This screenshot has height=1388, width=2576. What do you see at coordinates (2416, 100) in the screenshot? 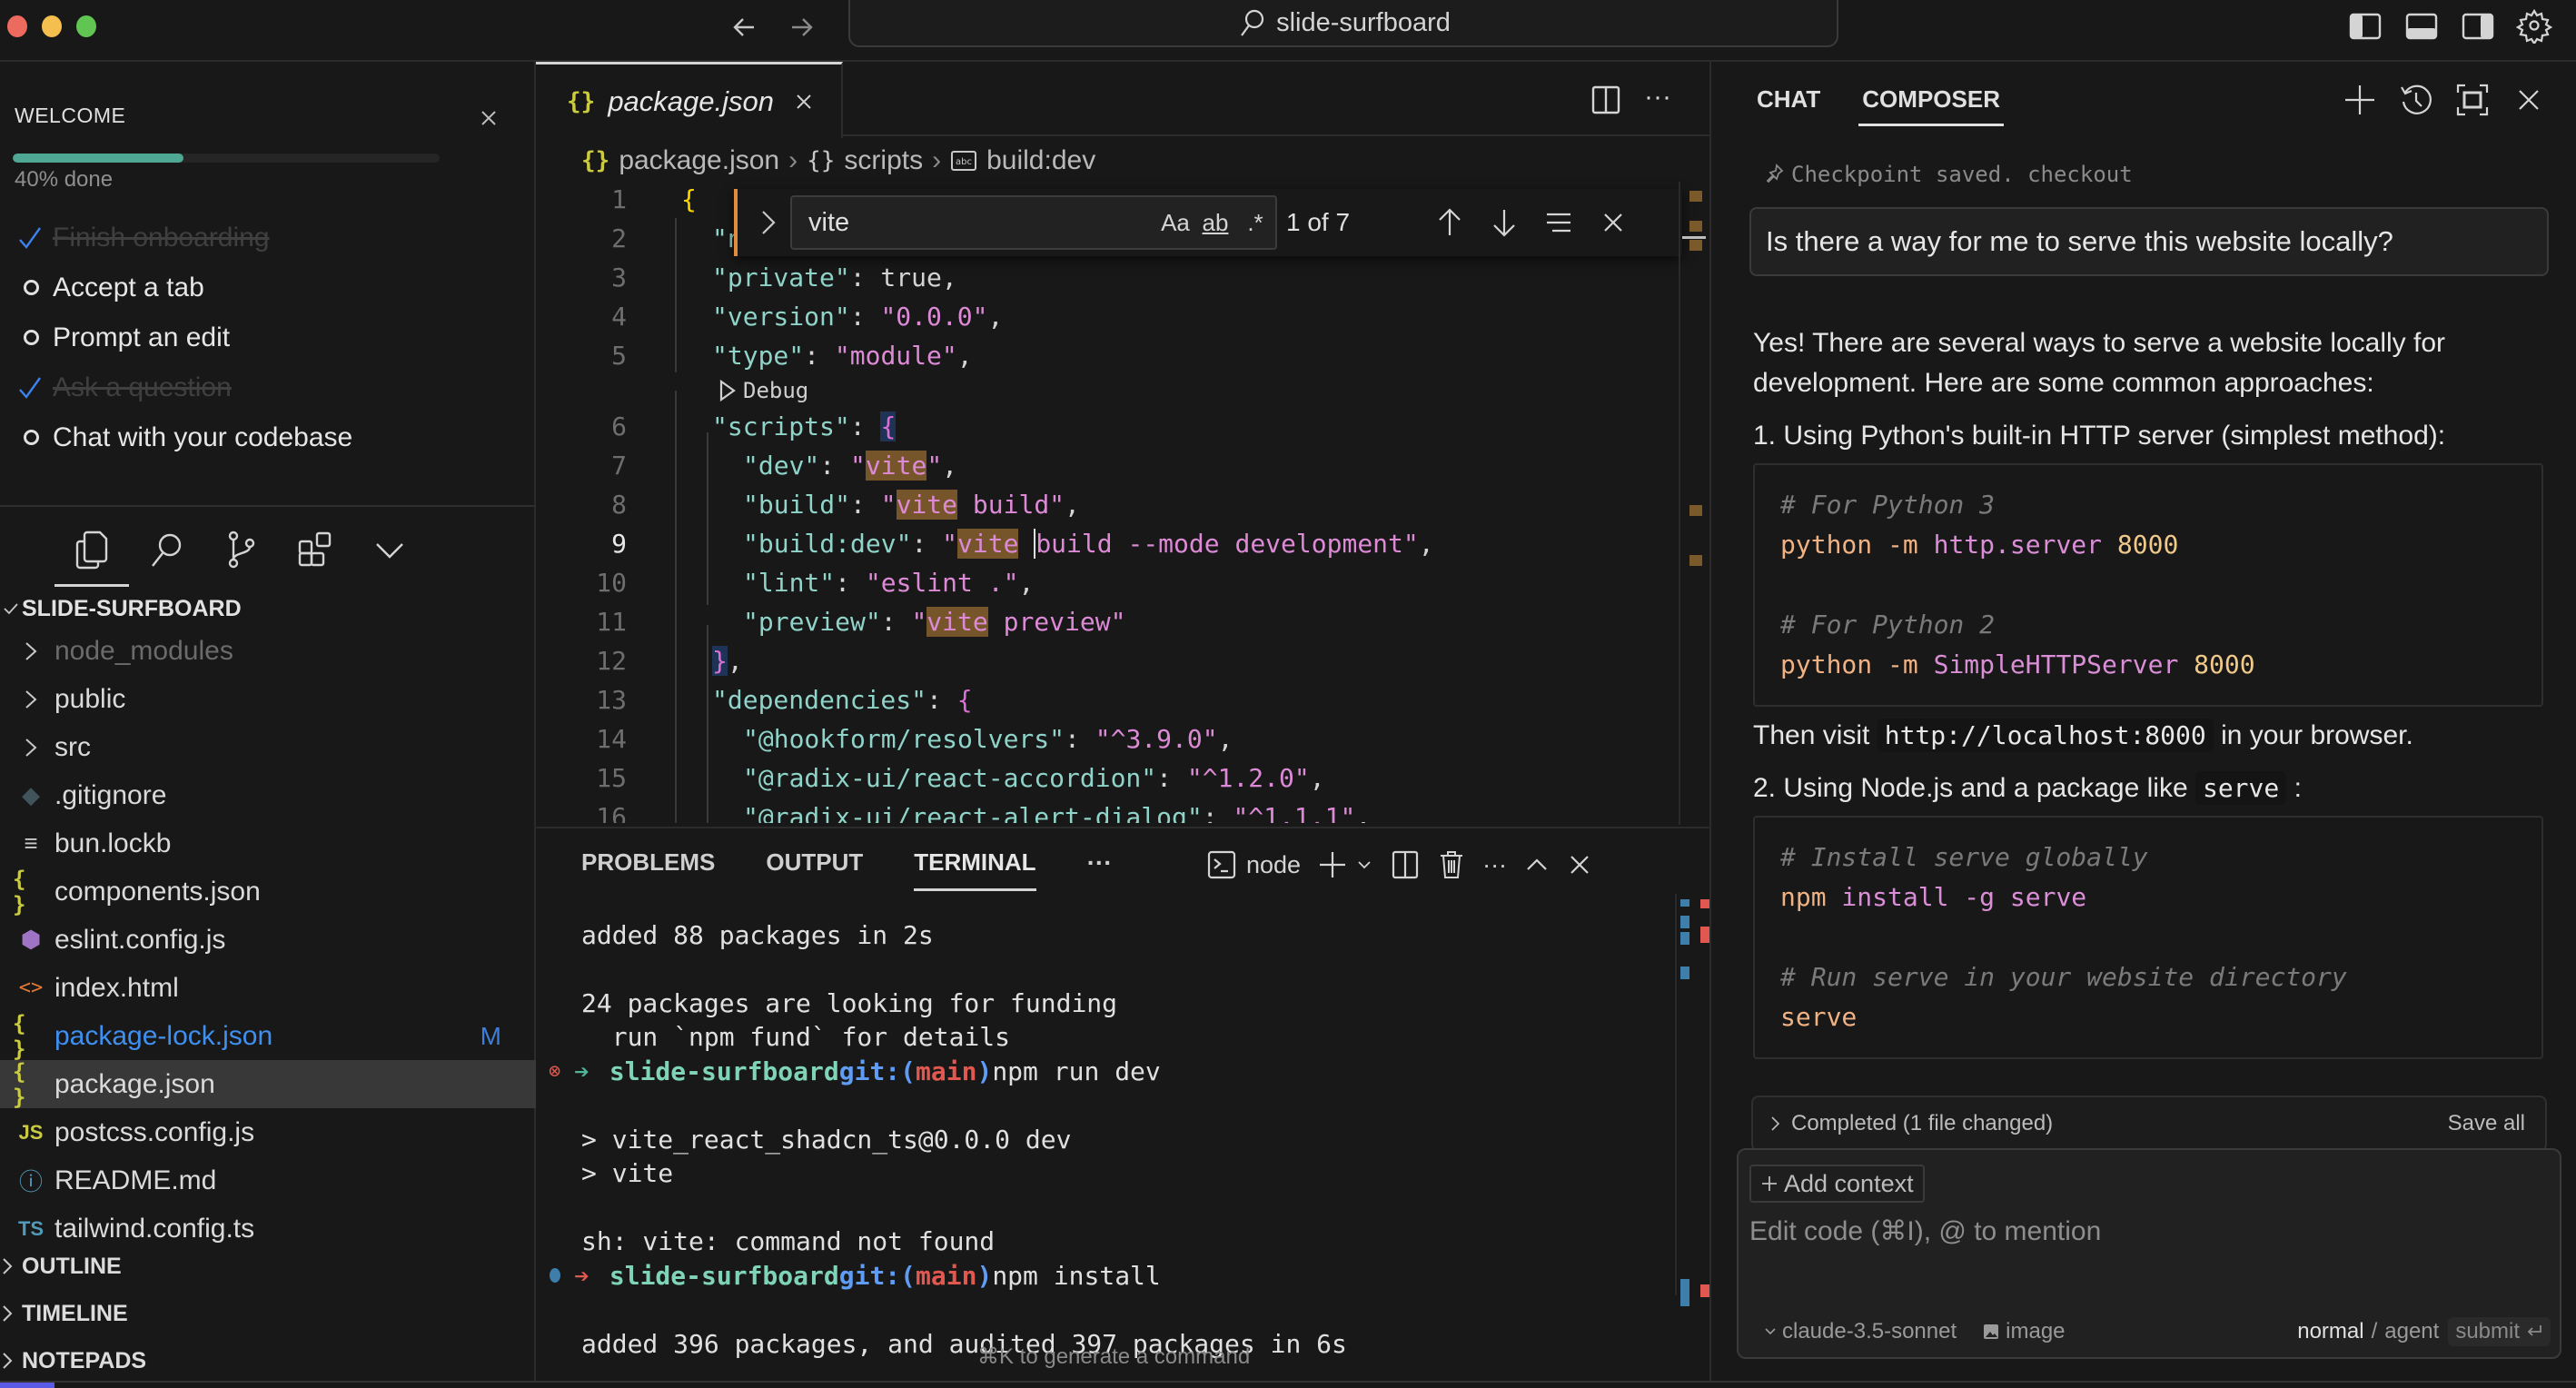
I see `history-icon` at bounding box center [2416, 100].